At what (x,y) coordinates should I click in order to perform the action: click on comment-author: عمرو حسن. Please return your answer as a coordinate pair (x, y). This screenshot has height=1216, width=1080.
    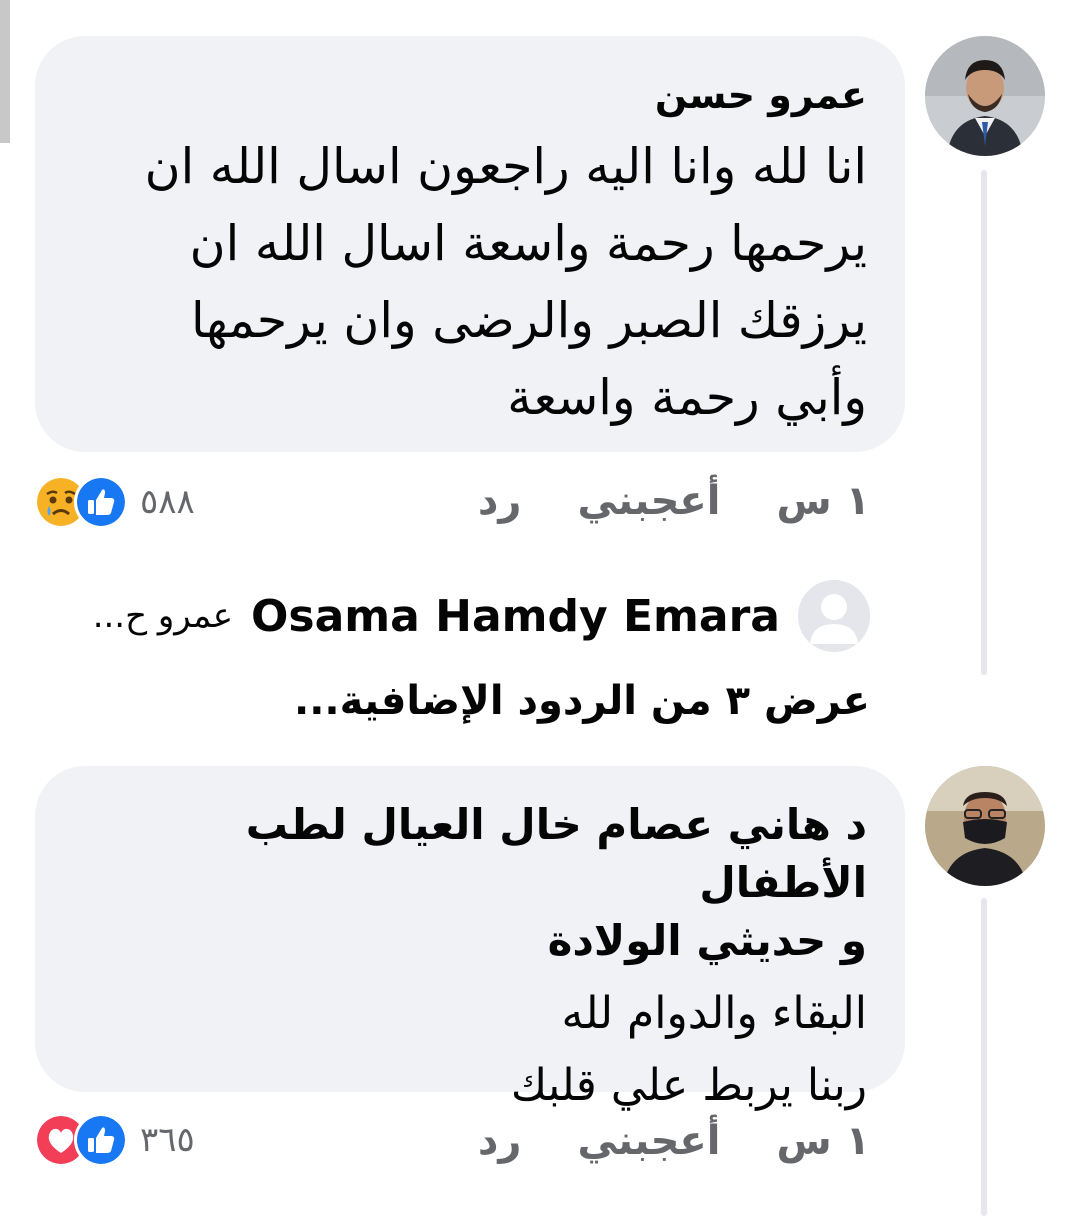
    Looking at the image, I should click on (470, 95).